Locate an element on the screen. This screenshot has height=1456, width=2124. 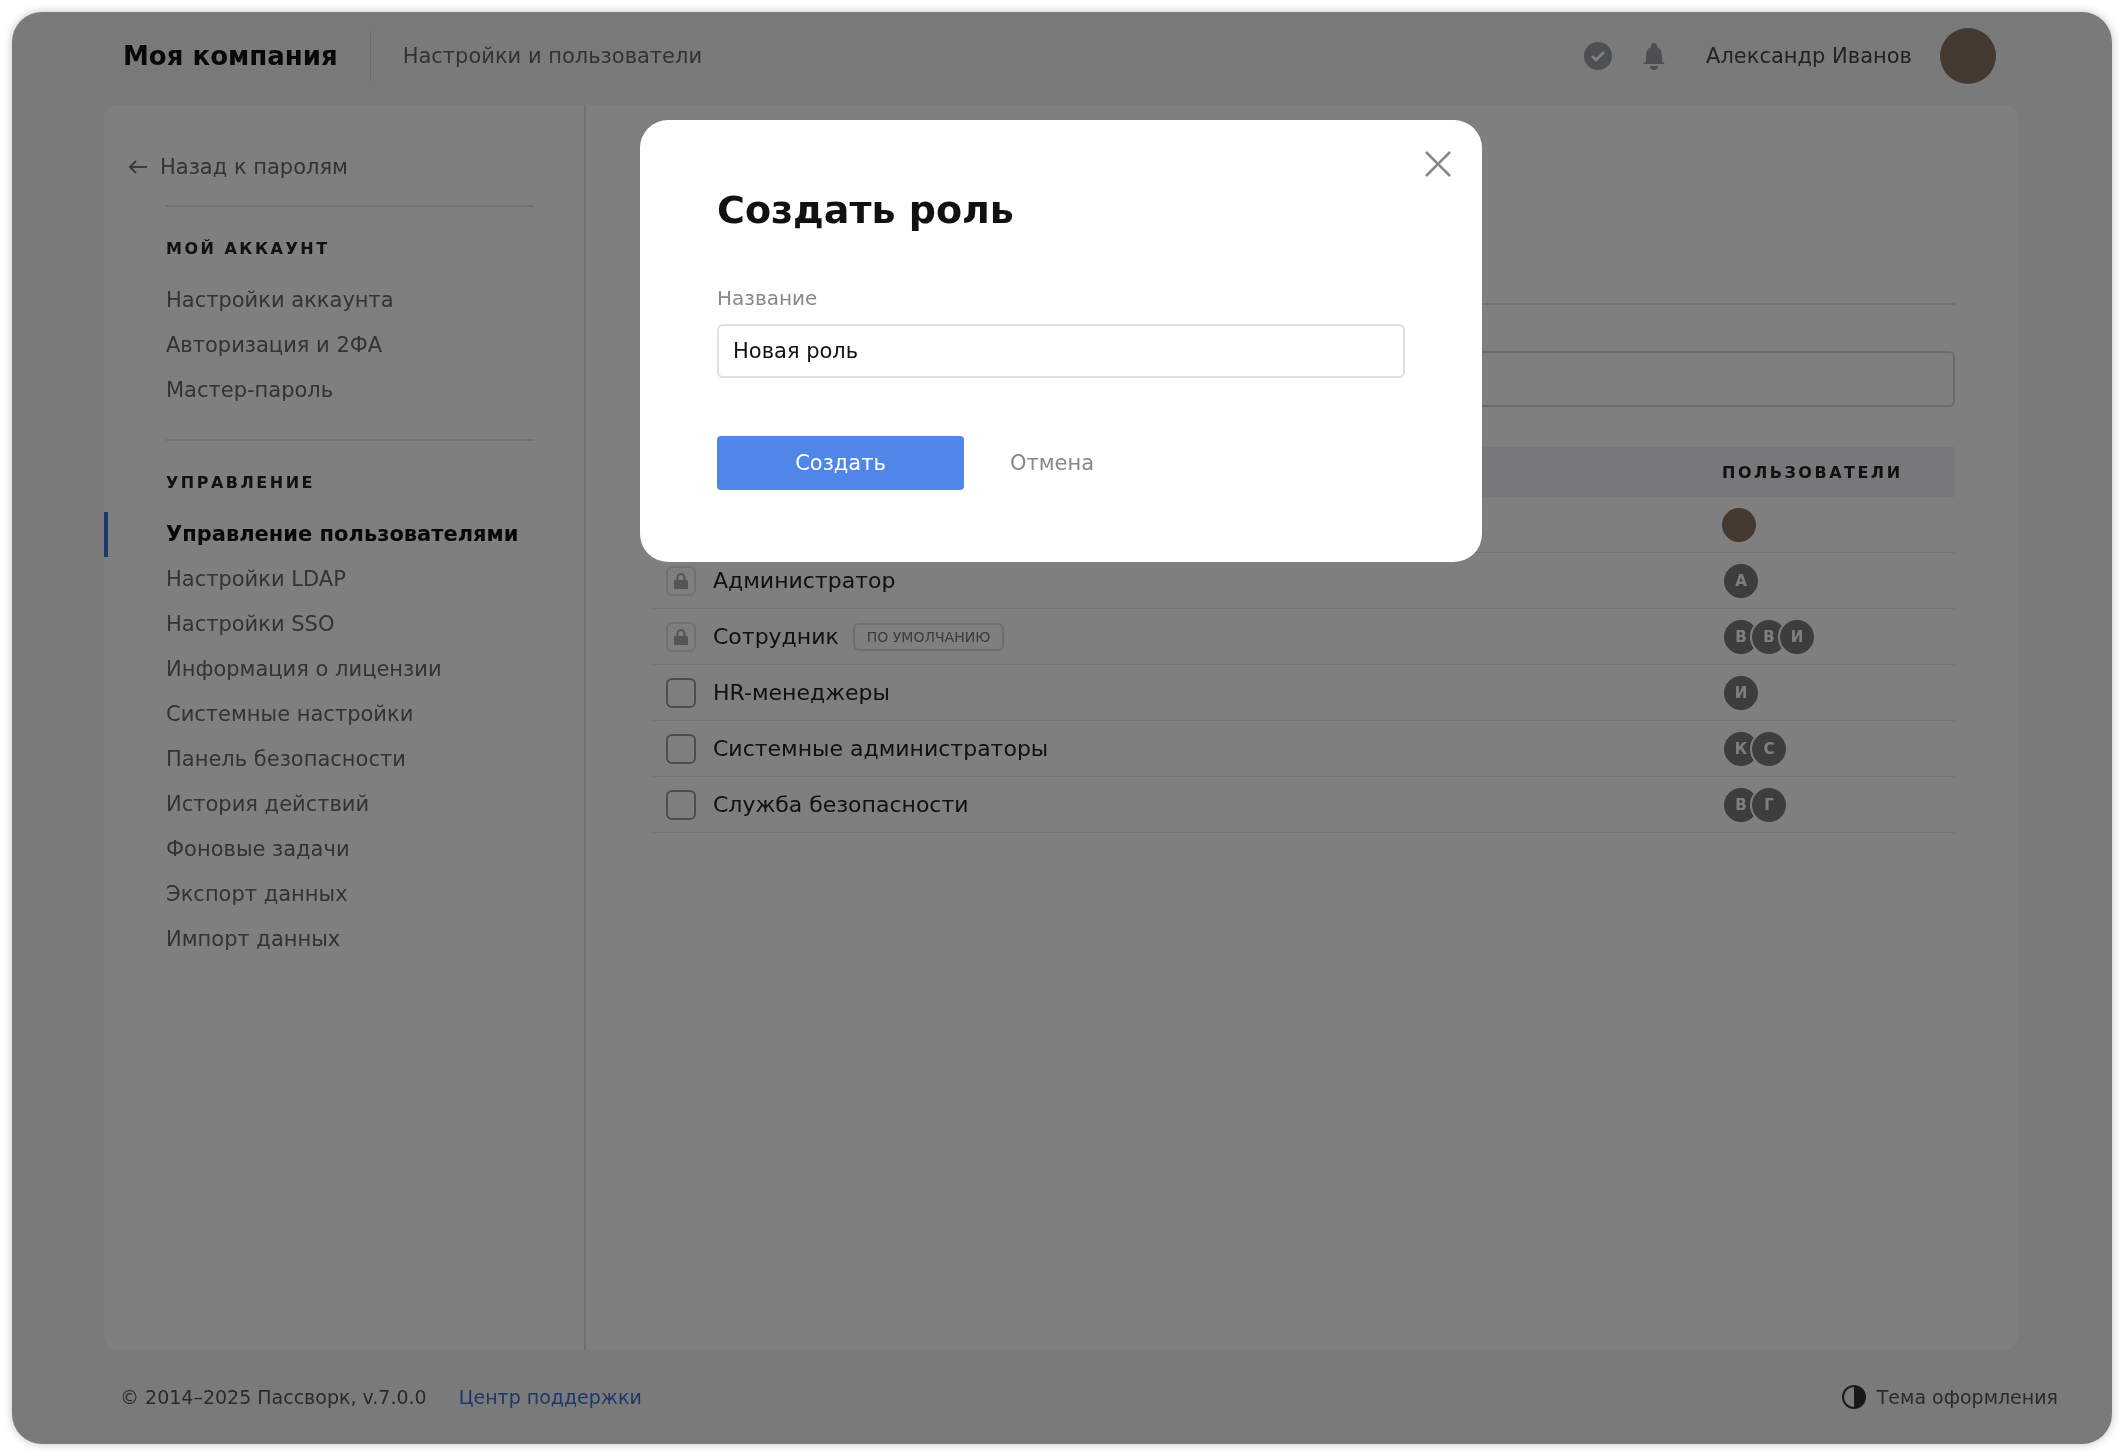
company-name: Моя компания is located at coordinates (247, 56).